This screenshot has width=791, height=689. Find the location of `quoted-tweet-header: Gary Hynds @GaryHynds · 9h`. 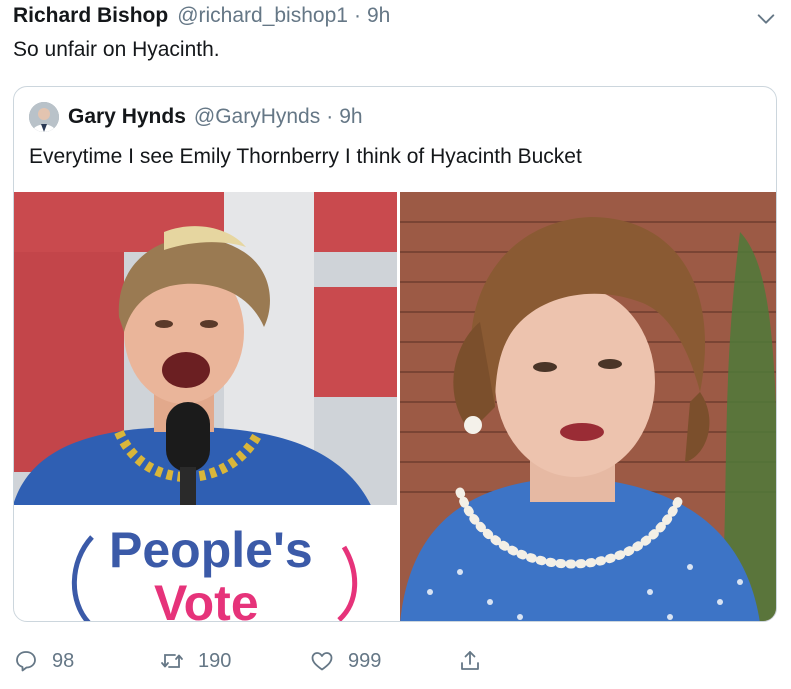

quoted-tweet-header: Gary Hynds @GaryHynds · 9h is located at coordinates (196, 117).